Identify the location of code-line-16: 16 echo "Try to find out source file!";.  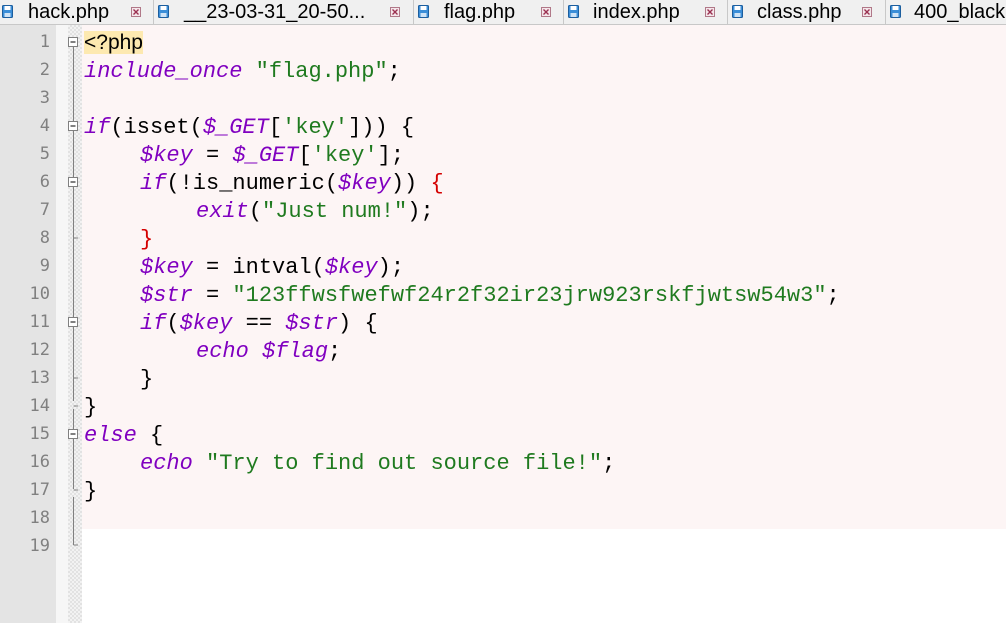
(503, 462).